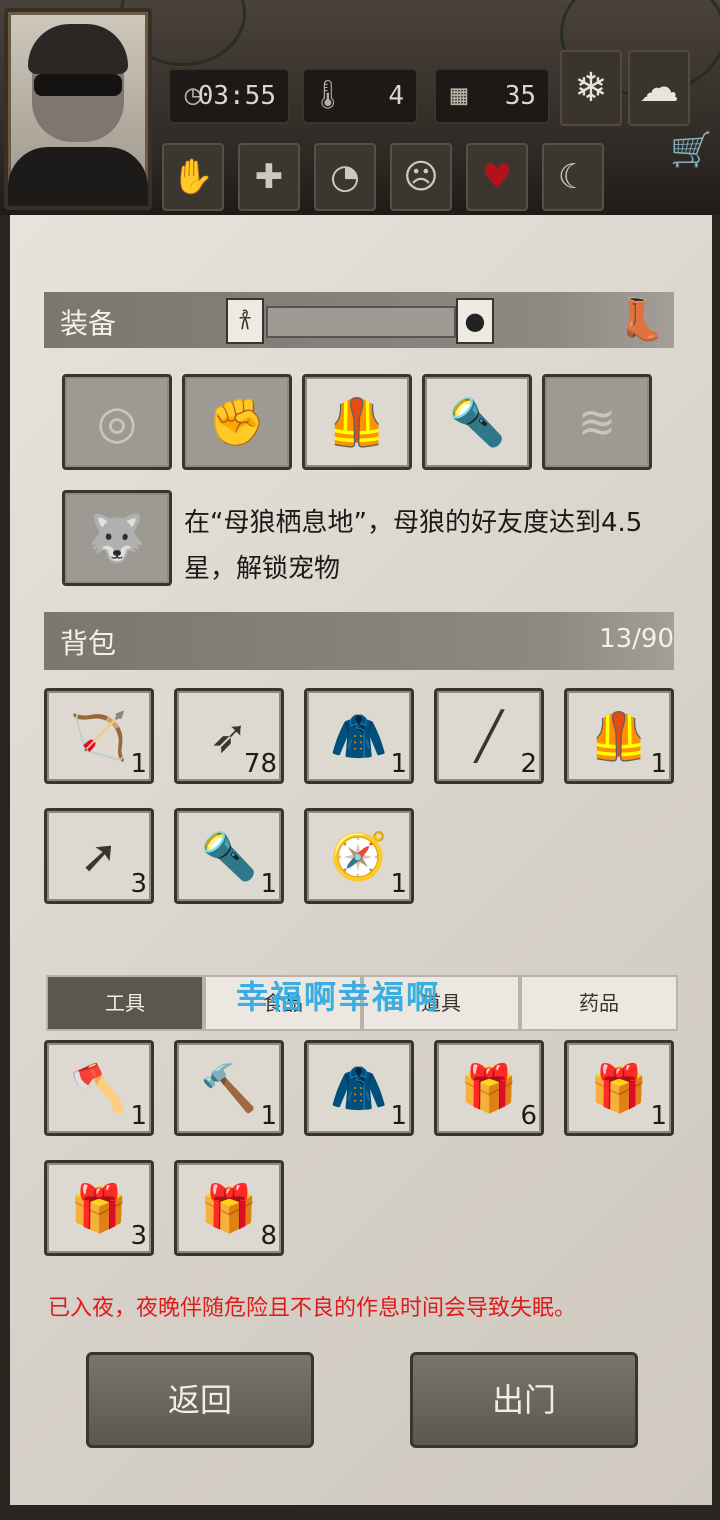 The image size is (720, 1520). I want to click on wolf-icon: 🐺, so click(117, 538).